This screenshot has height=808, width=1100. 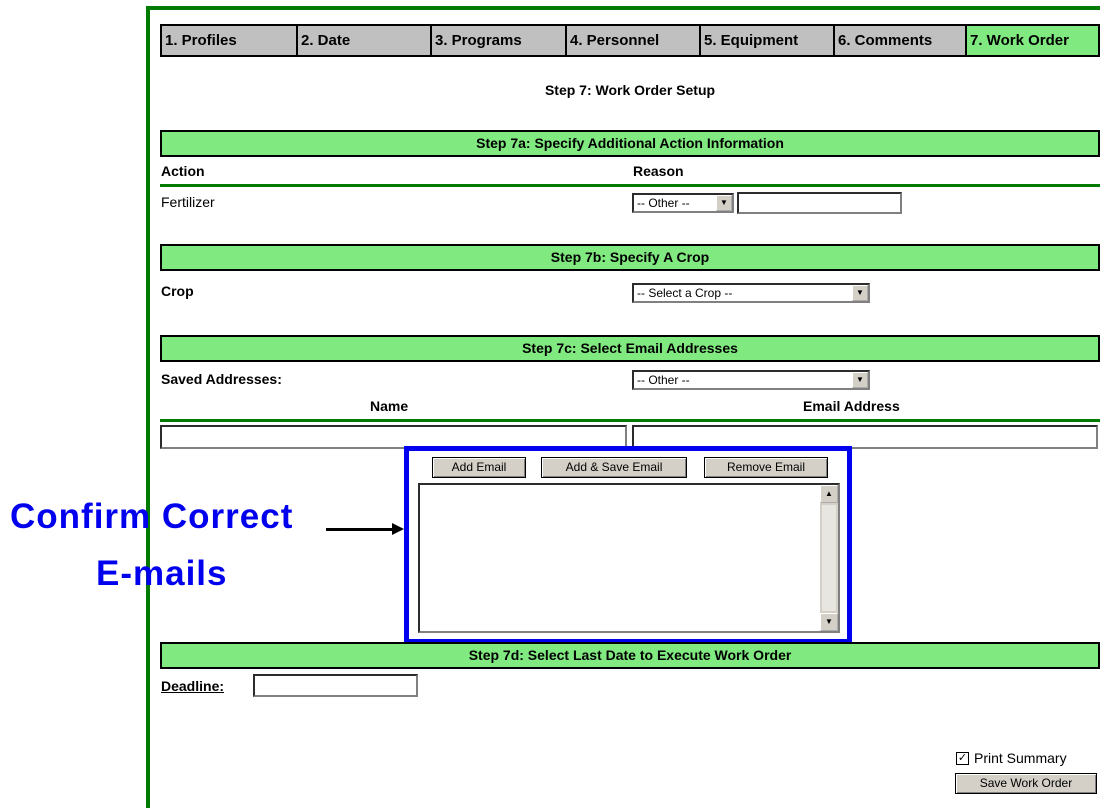 I want to click on reason-select: -- Other -- ▼, so click(x=683, y=203).